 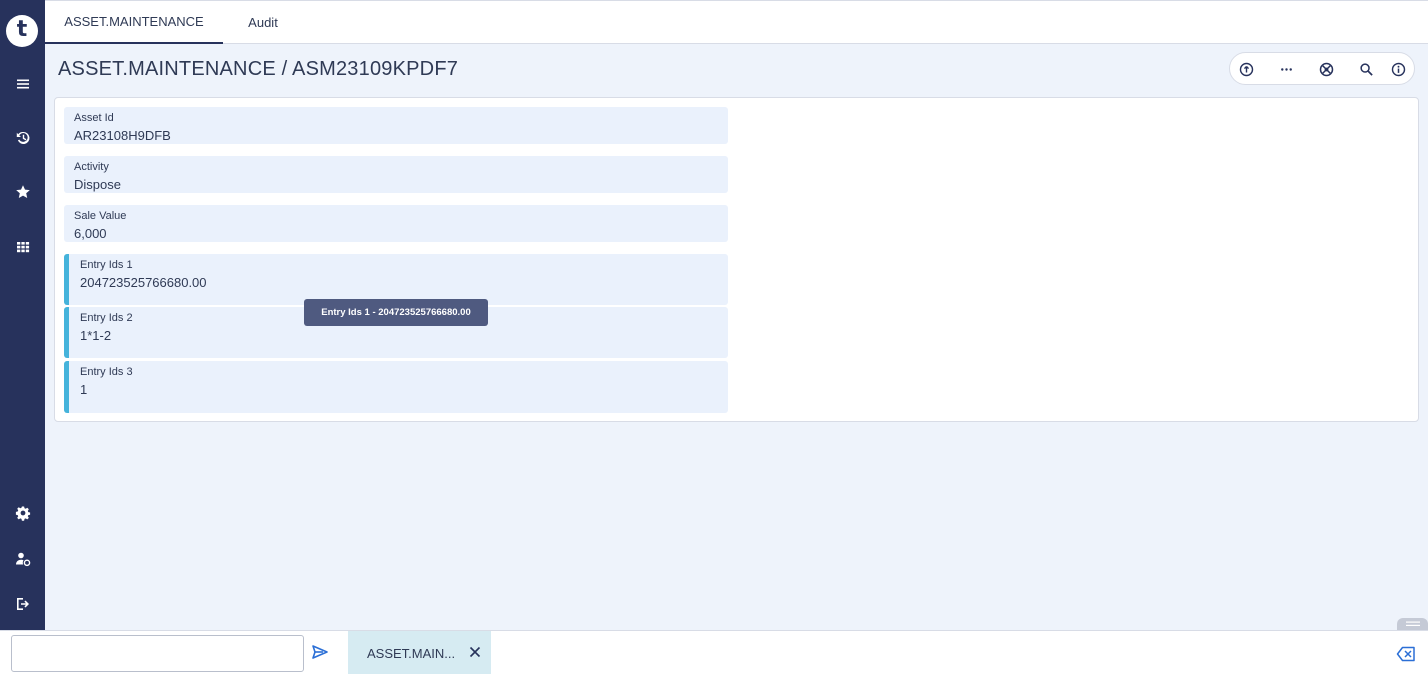 I want to click on history-icon, so click(x=22, y=138).